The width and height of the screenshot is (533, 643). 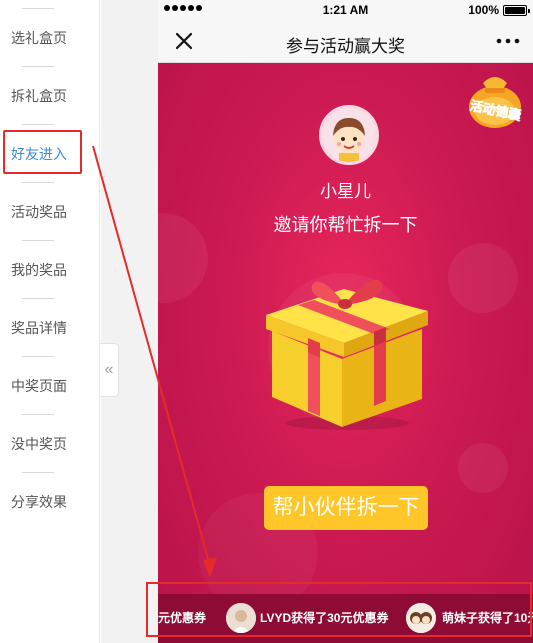 I want to click on ticker-highlight-frame, so click(x=339, y=609).